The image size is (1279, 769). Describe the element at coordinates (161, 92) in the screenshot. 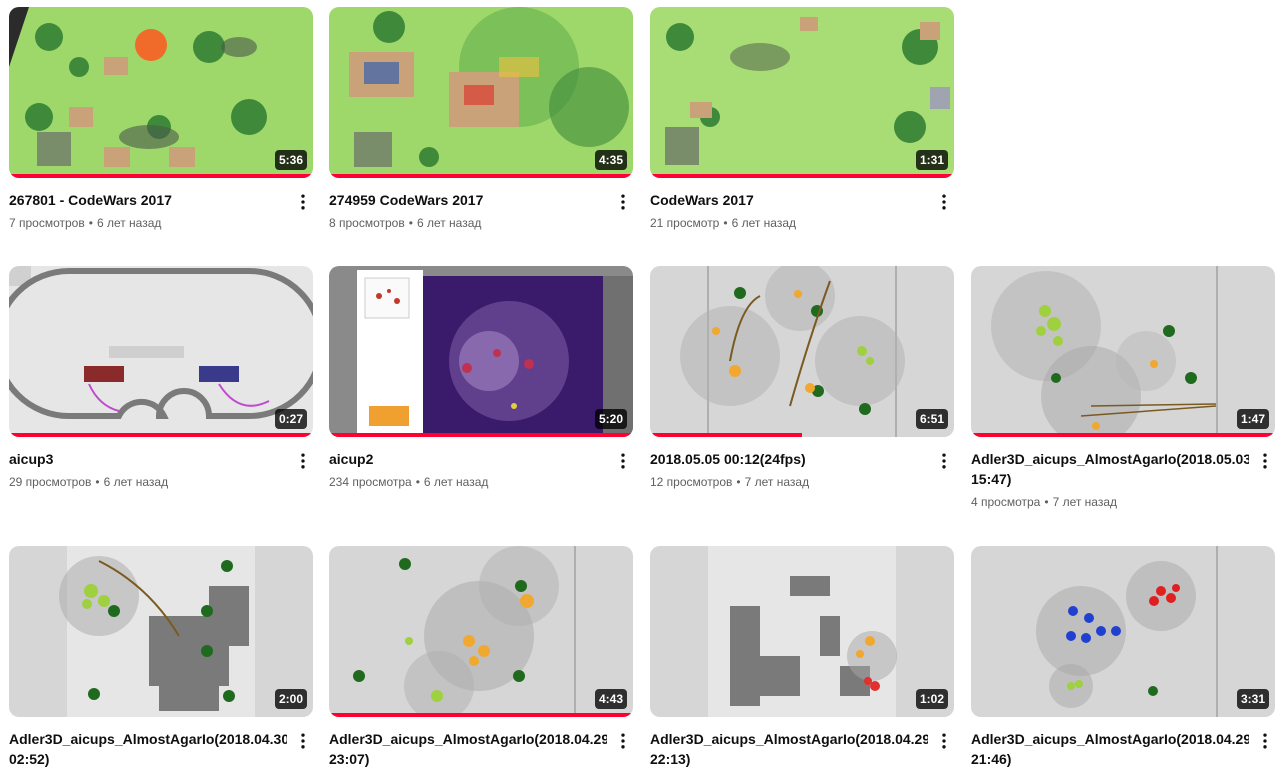

I see `video-thumbnail: 5:36` at that location.